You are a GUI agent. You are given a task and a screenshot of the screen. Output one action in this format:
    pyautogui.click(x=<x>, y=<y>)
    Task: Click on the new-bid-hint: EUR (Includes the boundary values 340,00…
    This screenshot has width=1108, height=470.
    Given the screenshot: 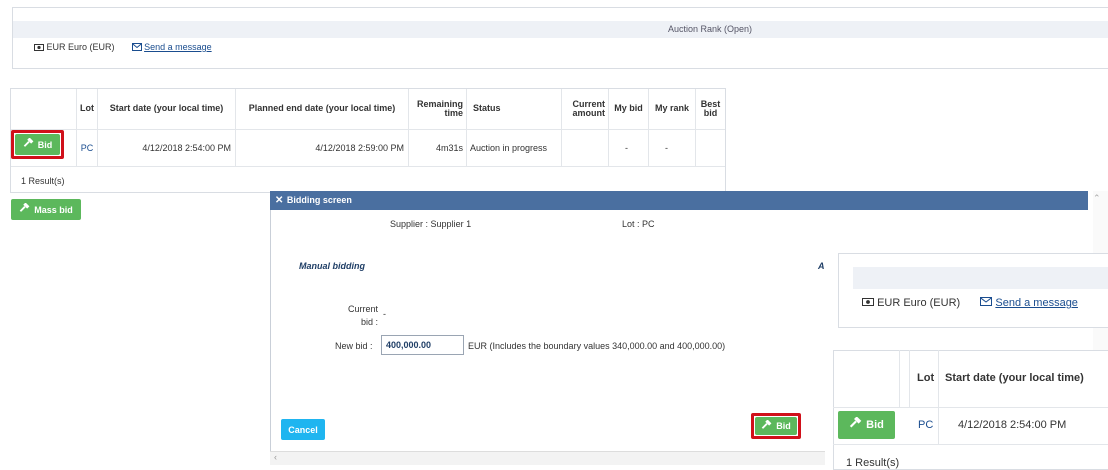 What is the action you would take?
    pyautogui.click(x=597, y=346)
    